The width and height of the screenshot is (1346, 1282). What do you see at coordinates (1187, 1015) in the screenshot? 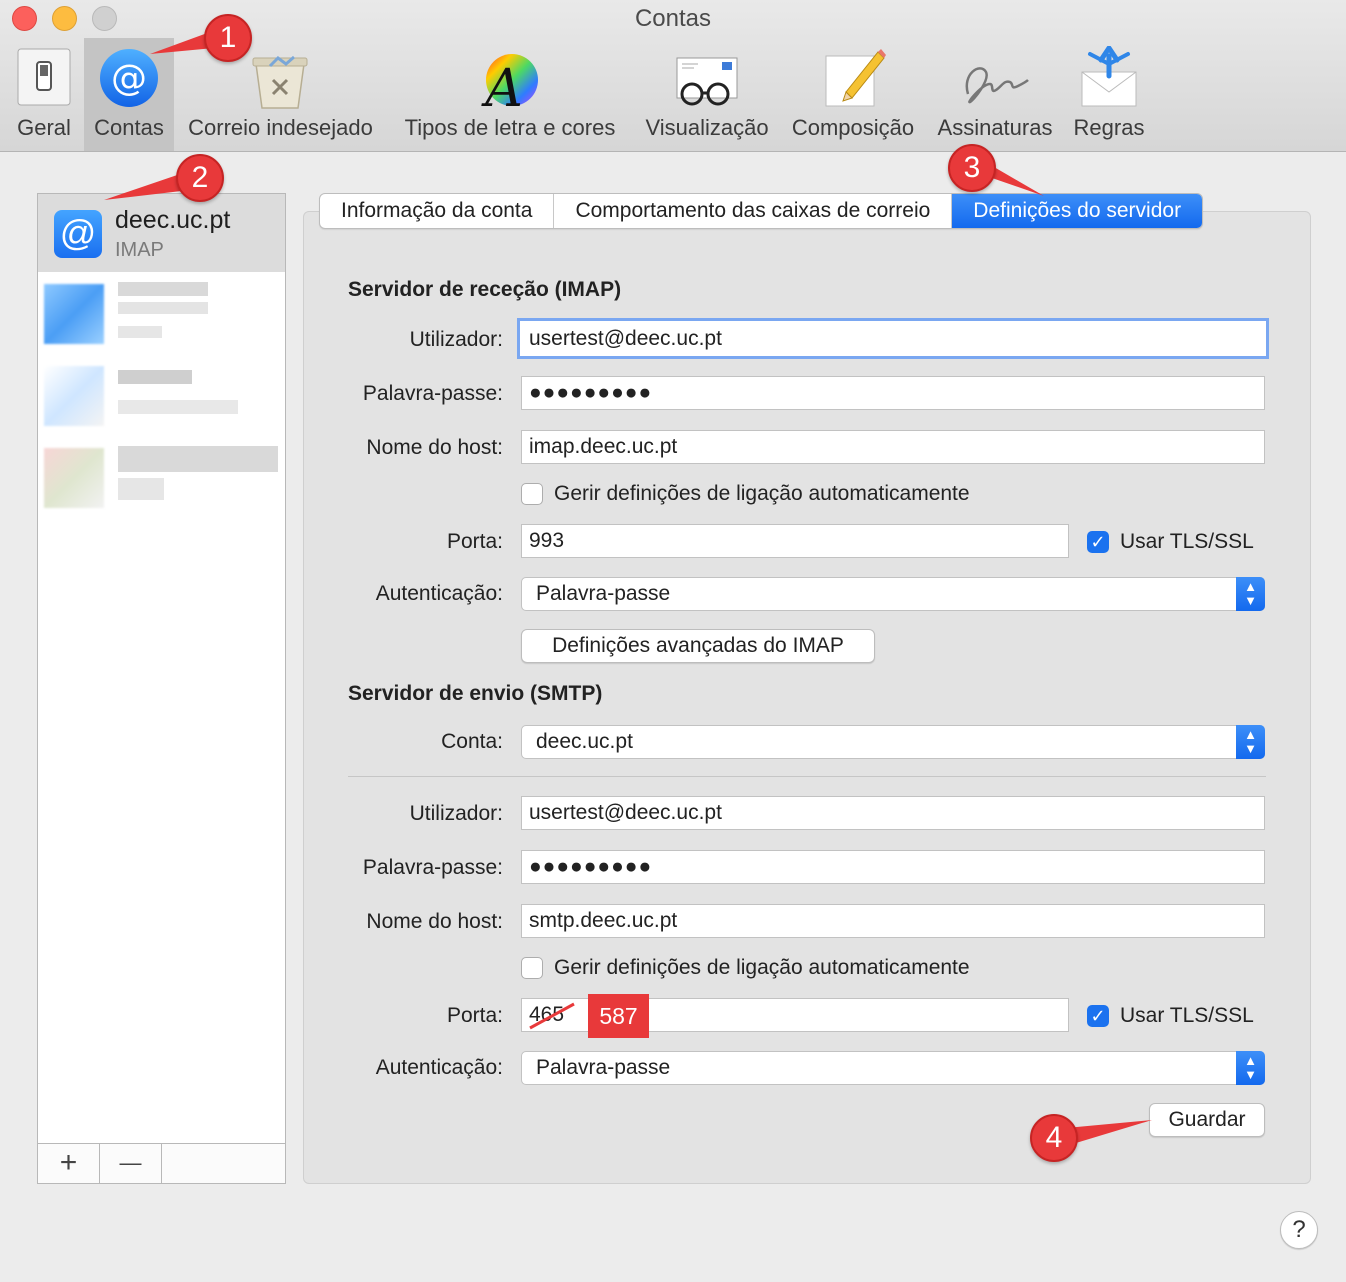
I see `outgoing-tls-label: Usar TLS/SSL` at bounding box center [1187, 1015].